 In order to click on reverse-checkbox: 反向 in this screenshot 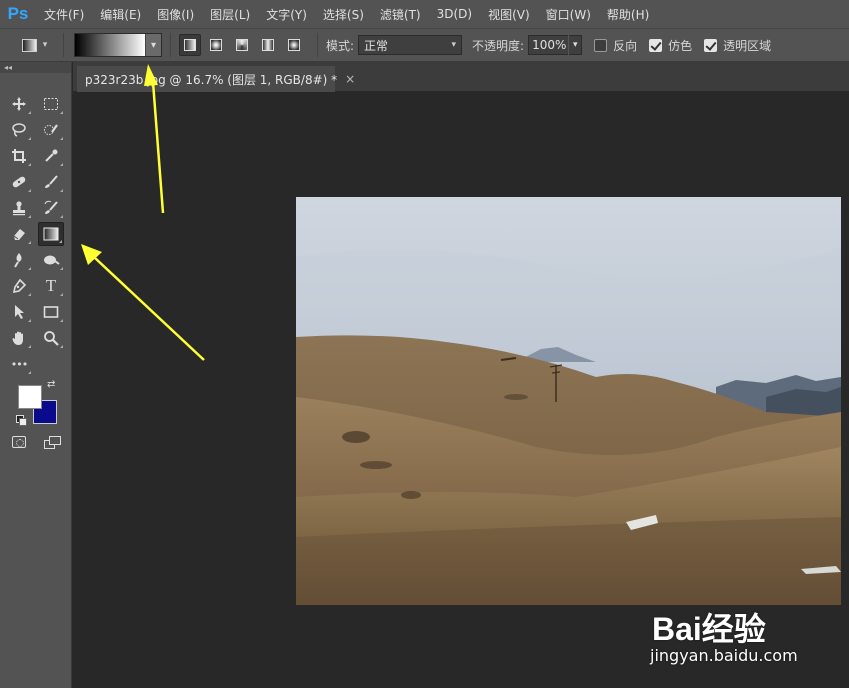, I will do `click(615, 45)`.